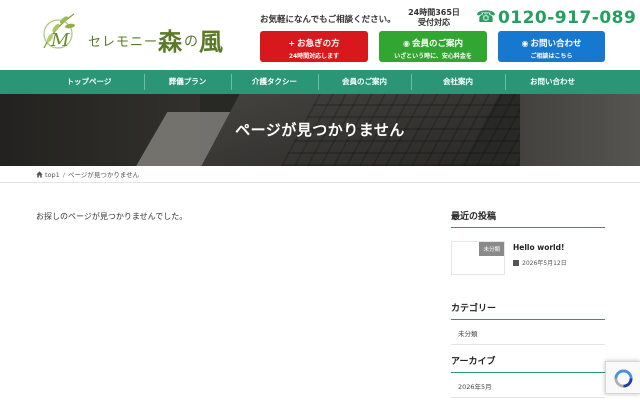  What do you see at coordinates (434, 12) in the screenshot?
I see `hours-line-1: 24時間365日` at bounding box center [434, 12].